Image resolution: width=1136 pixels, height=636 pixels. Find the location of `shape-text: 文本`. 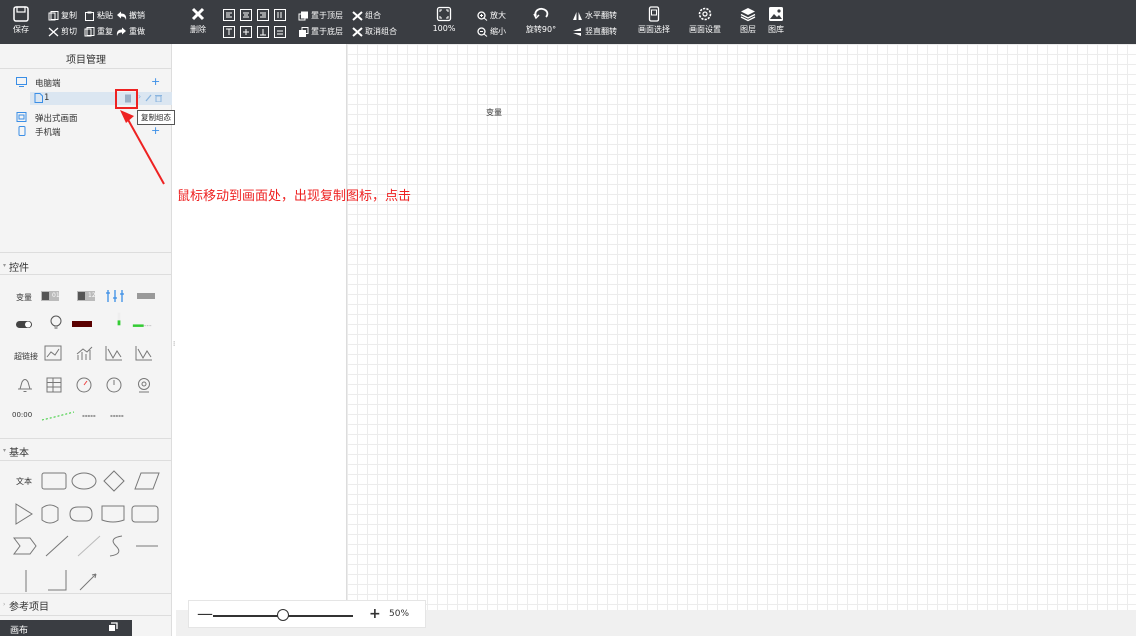

shape-text: 文本 is located at coordinates (24, 481).